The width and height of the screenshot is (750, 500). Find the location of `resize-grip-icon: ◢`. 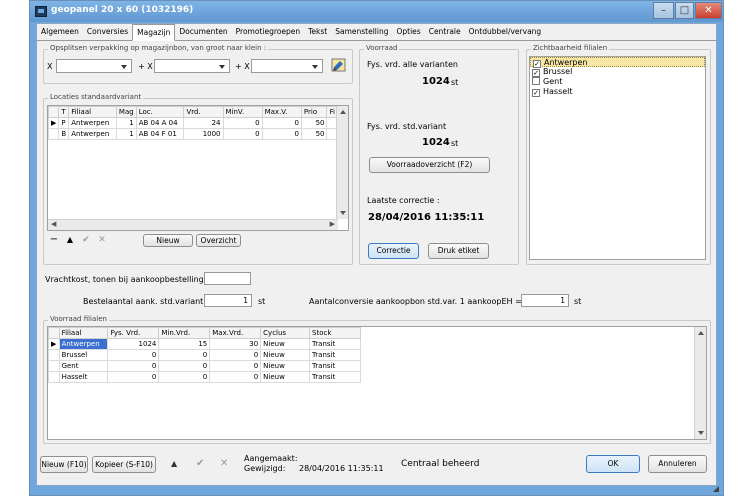

resize-grip-icon: ◢ is located at coordinates (716, 488).